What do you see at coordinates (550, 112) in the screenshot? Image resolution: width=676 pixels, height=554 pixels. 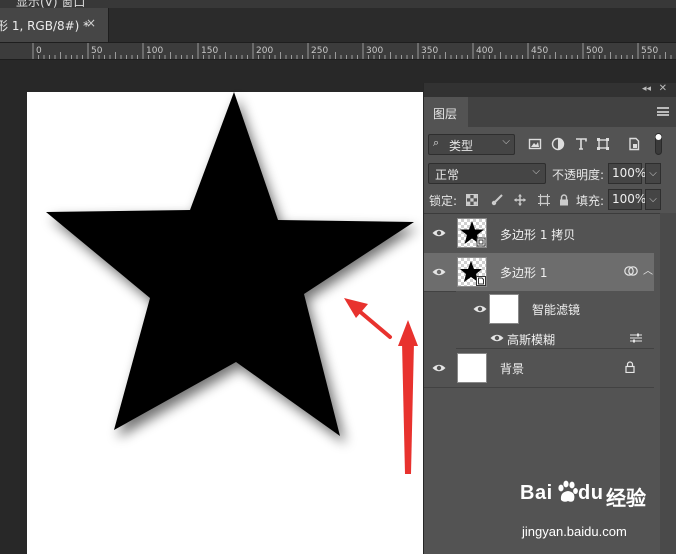 I see `panel-tab-strip: 图层` at bounding box center [550, 112].